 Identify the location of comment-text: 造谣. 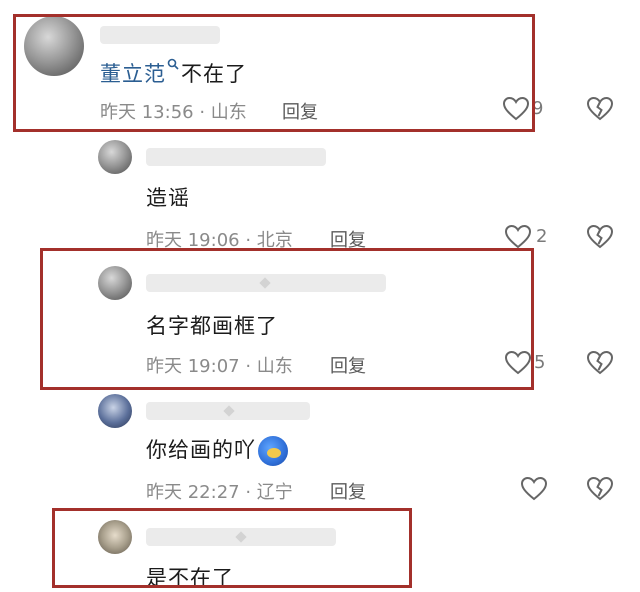
(168, 198).